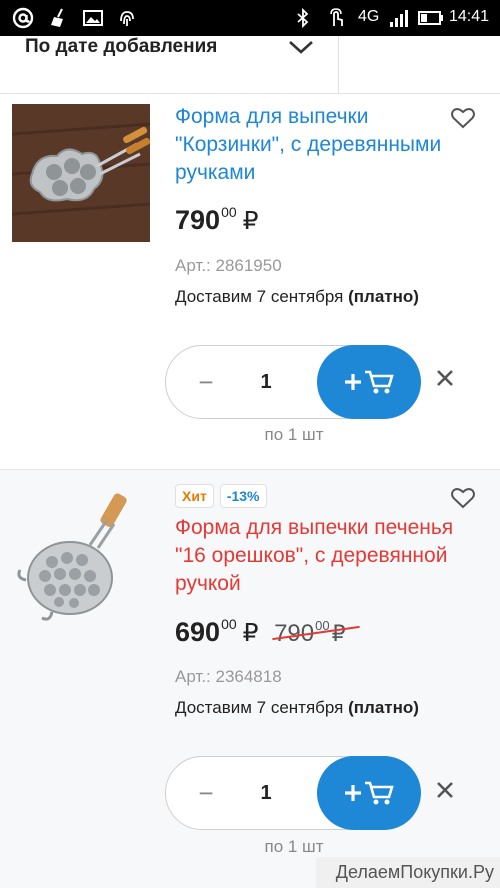 This screenshot has height=888, width=500. Describe the element at coordinates (121, 47) in the screenshot. I see `sort-dropdown-label: По дате добавления` at that location.